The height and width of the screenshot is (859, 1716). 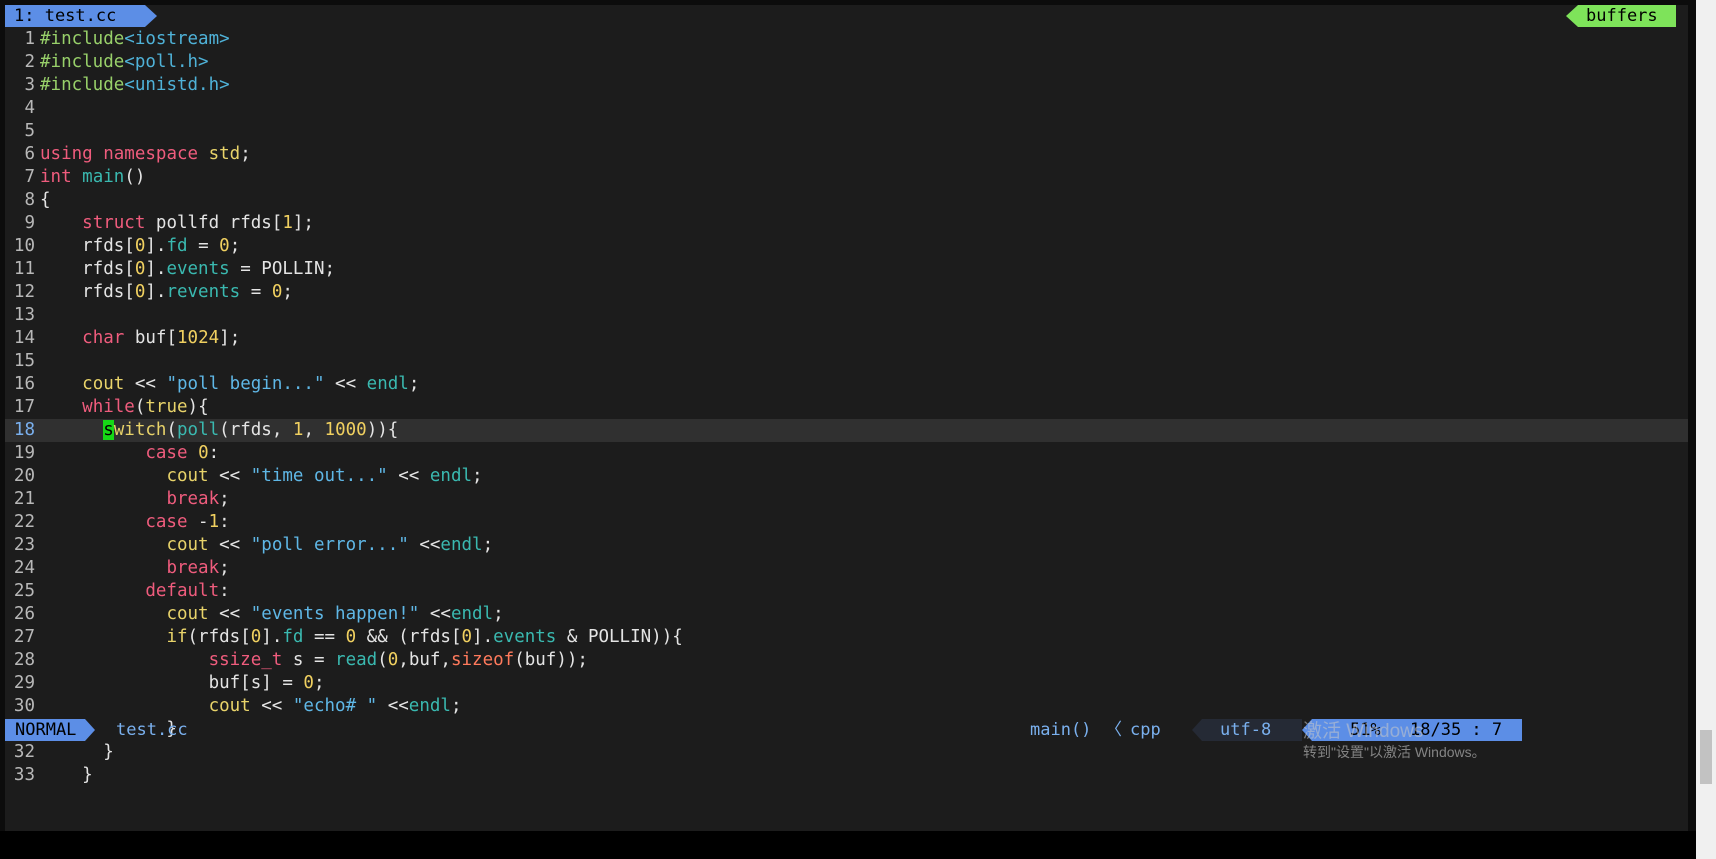 What do you see at coordinates (219, 430) in the screenshot?
I see `code-text: switch(poll(rfds, 1, 1000)){` at bounding box center [219, 430].